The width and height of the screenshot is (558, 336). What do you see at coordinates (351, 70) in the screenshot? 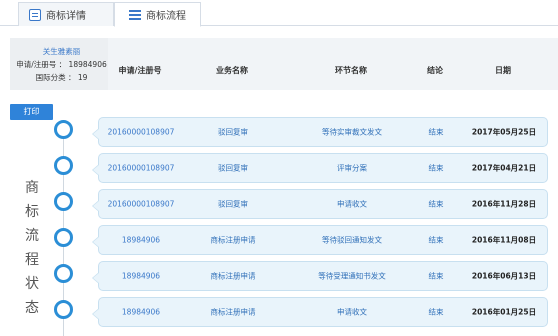
I see `column-header-stage: 环节名称` at bounding box center [351, 70].